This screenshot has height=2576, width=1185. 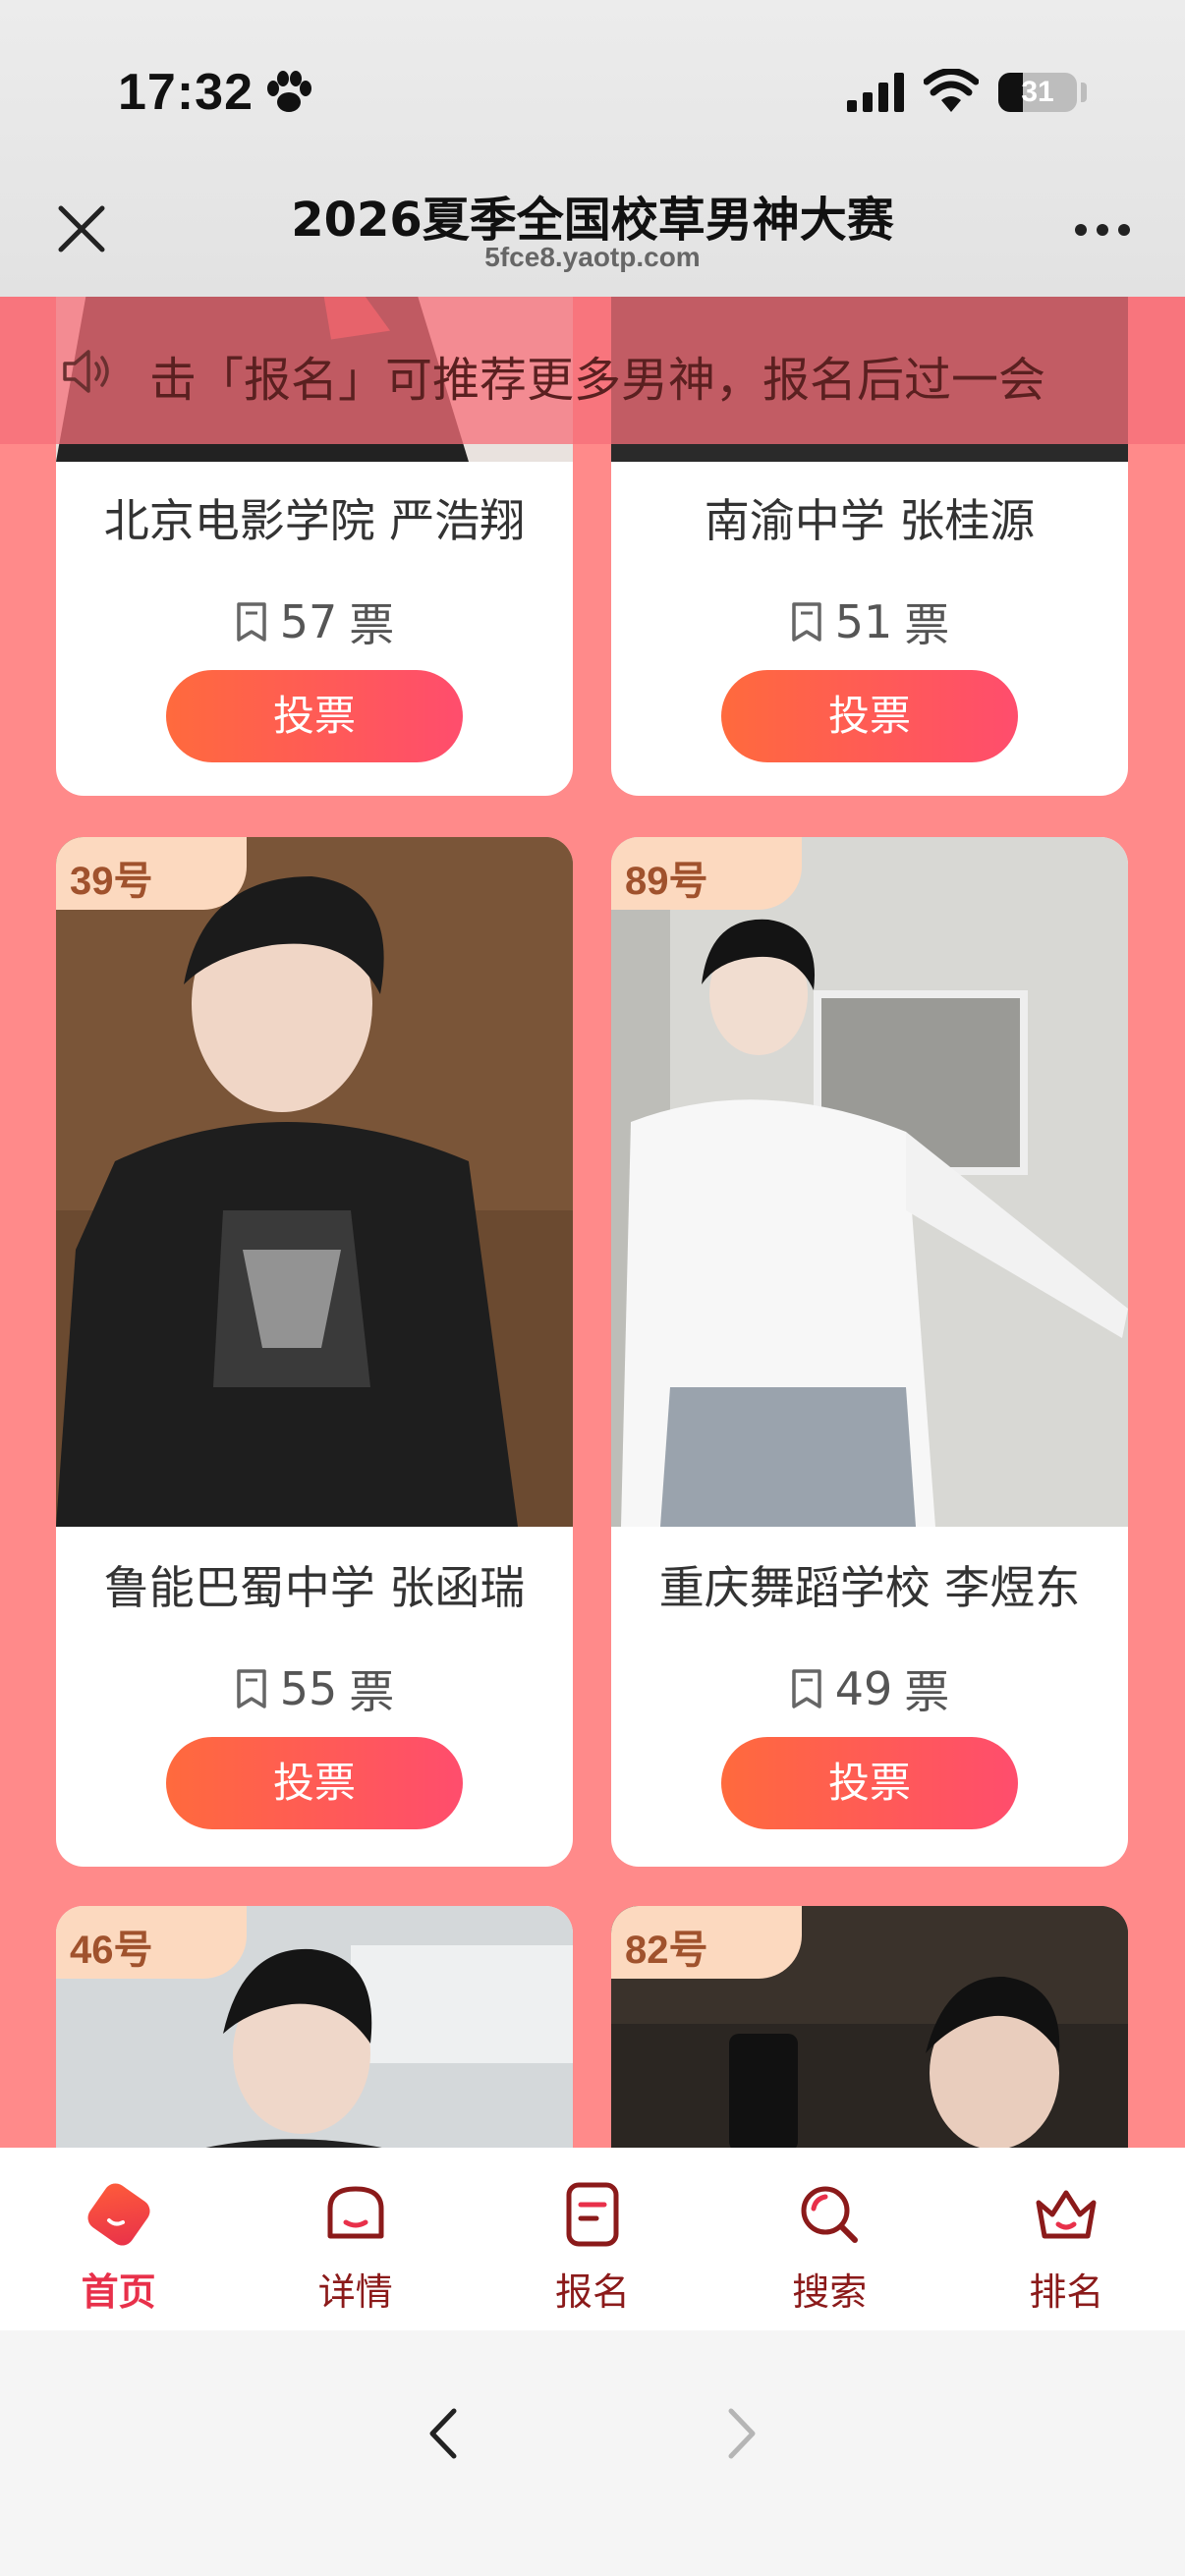 What do you see at coordinates (119, 2214) in the screenshot?
I see `home-icon` at bounding box center [119, 2214].